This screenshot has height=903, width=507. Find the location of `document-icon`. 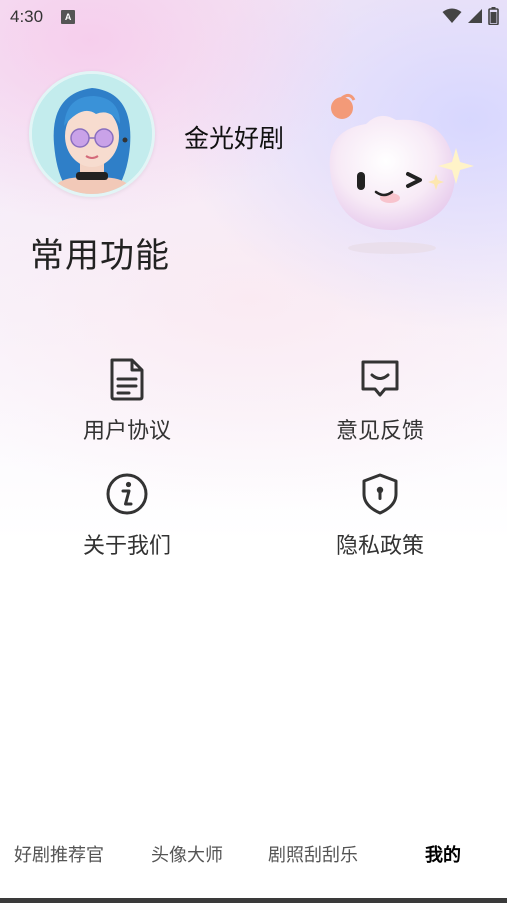

document-icon is located at coordinates (127, 379).